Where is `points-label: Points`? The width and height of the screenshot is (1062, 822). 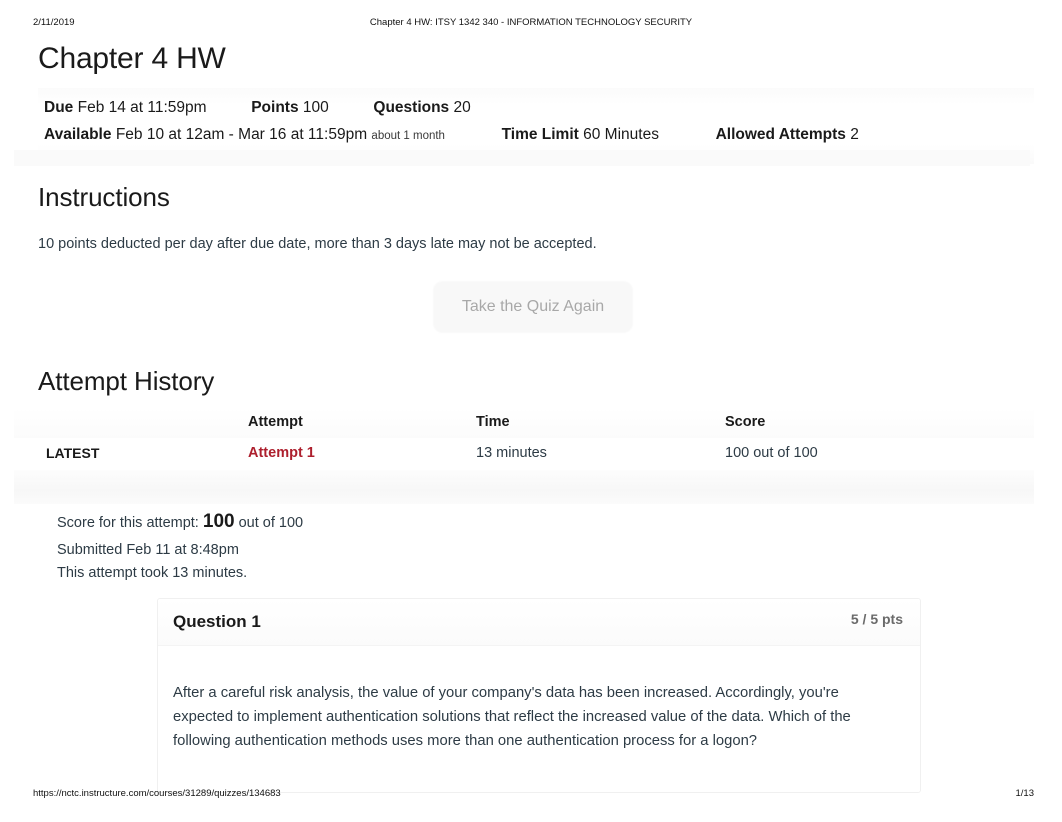
points-label: Points is located at coordinates (275, 107).